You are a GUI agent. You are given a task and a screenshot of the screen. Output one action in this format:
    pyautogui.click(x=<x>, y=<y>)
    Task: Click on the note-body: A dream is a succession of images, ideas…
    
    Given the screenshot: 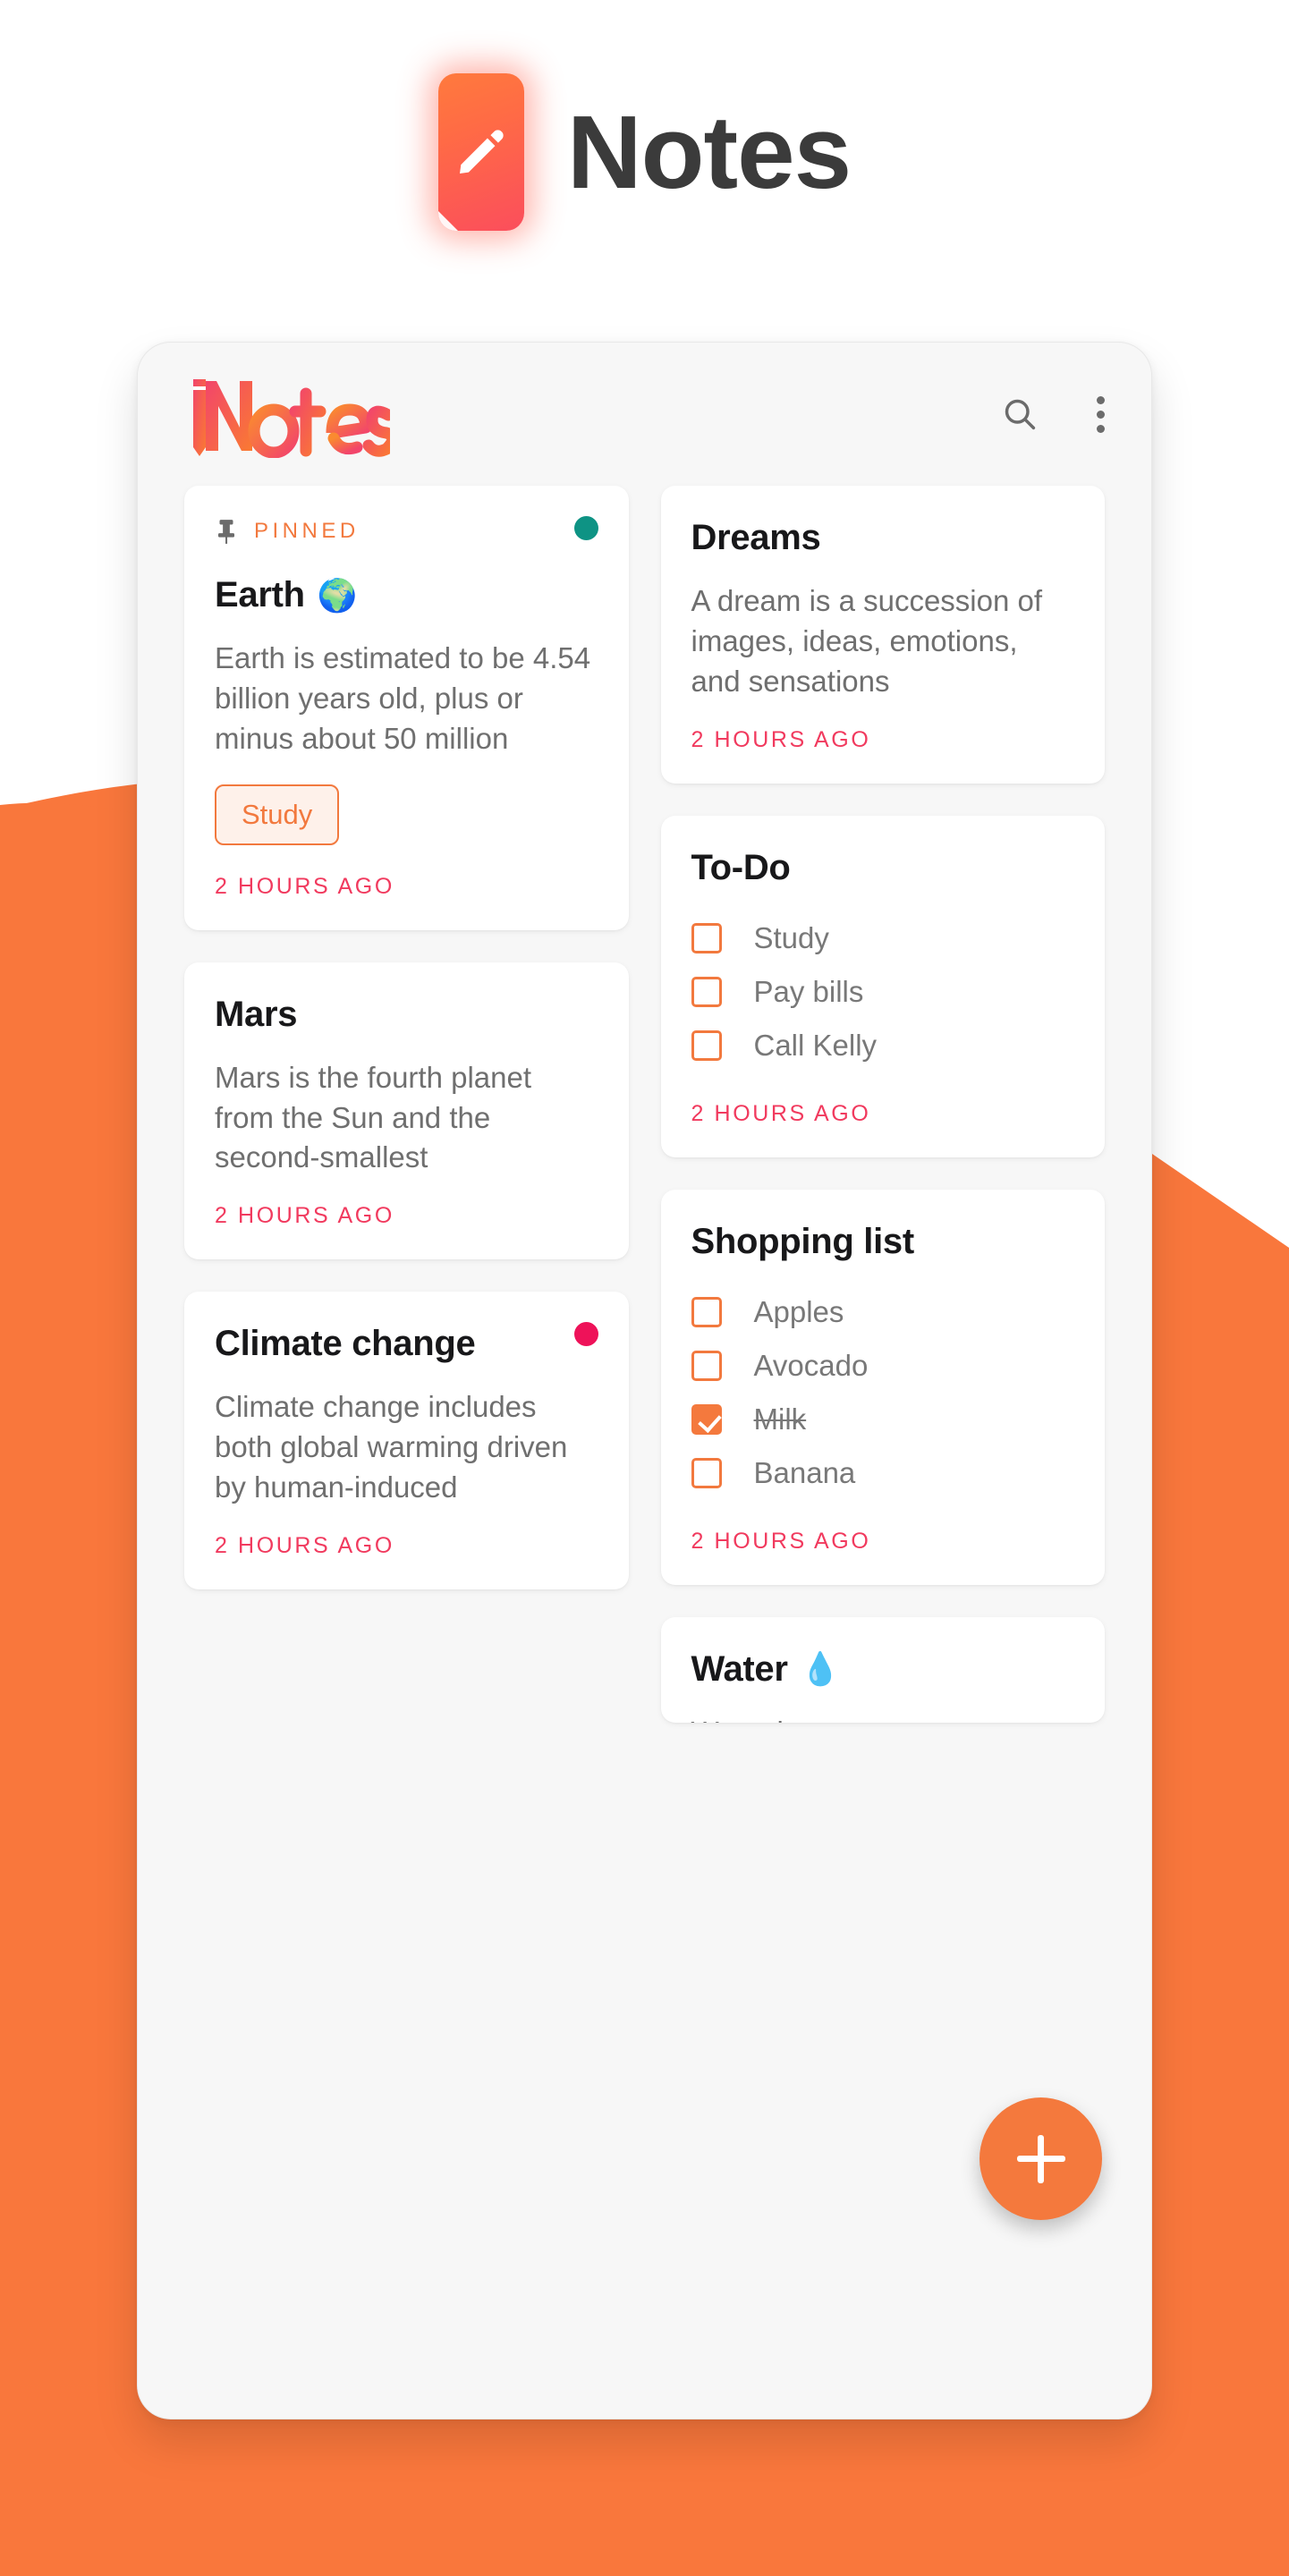 What is the action you would take?
    pyautogui.click(x=867, y=641)
    